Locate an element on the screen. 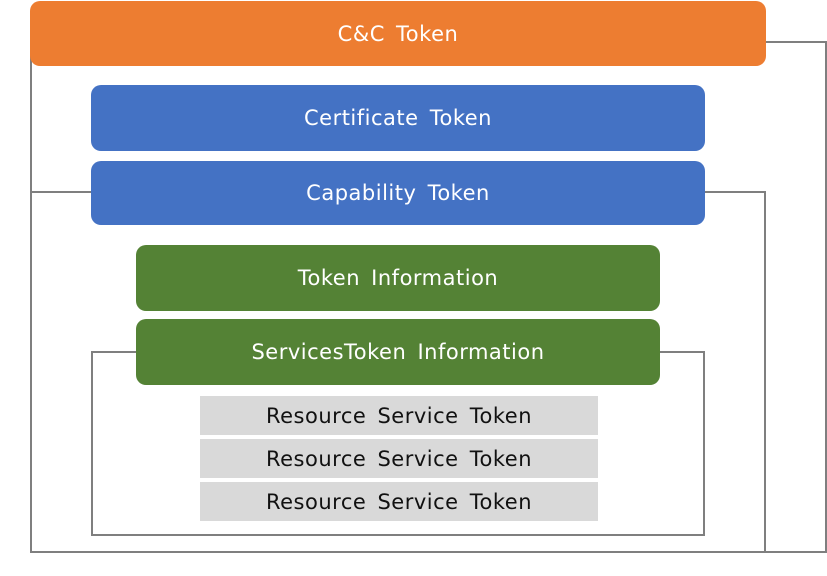  resource-service-token-2: Resource Service Token is located at coordinates (399, 458).